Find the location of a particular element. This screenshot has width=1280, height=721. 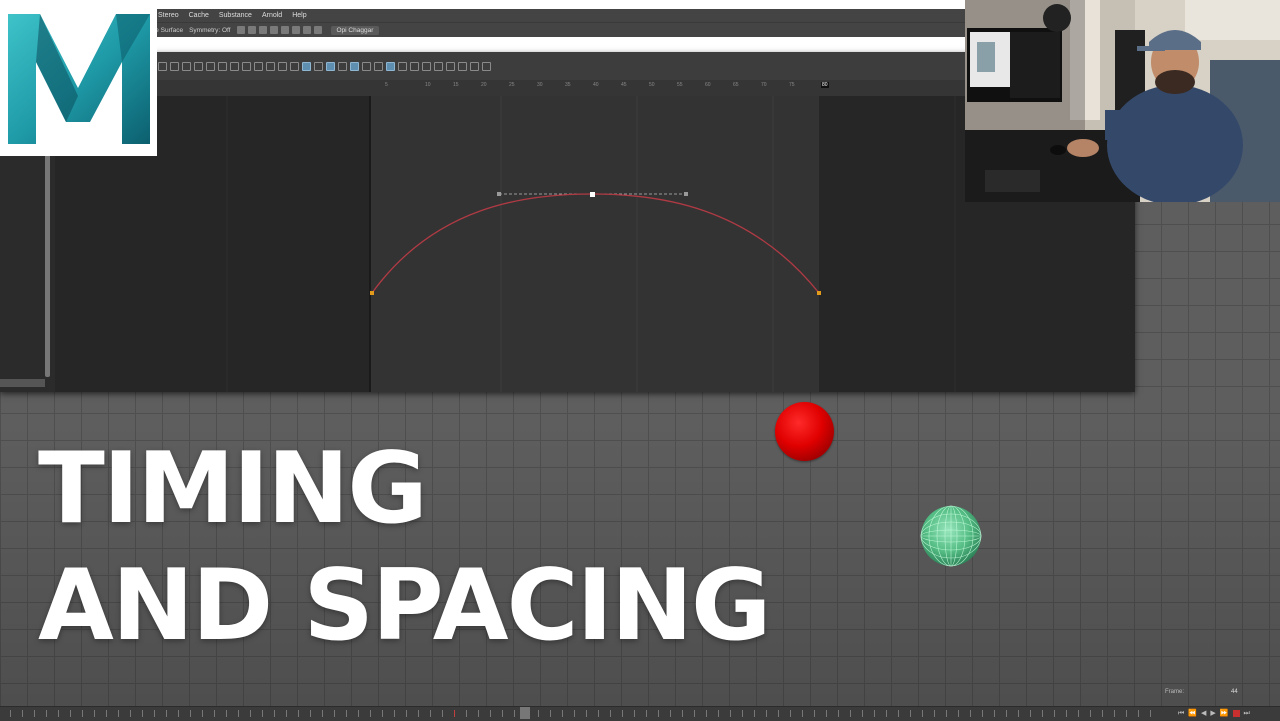

break-tangents-icon is located at coordinates (306, 66).